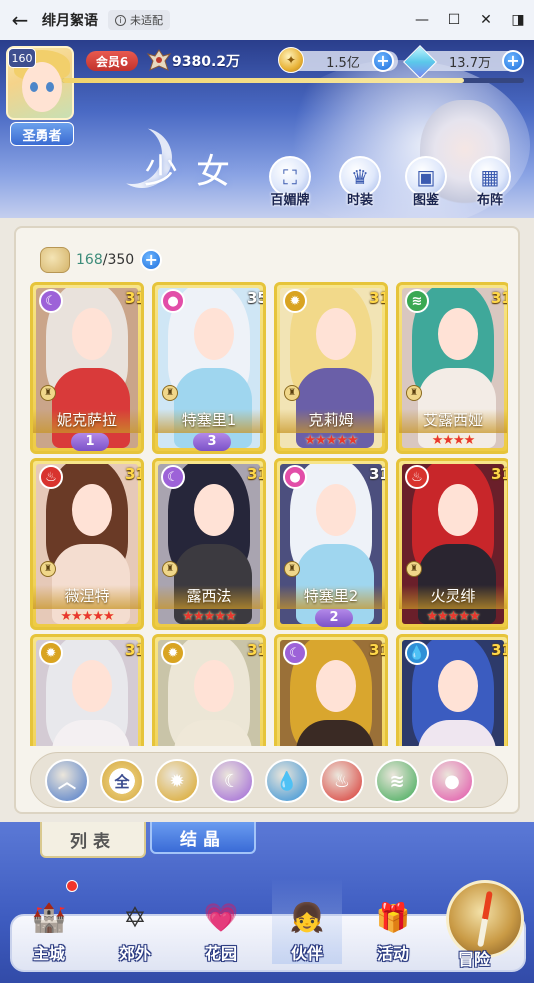 The image size is (534, 983). What do you see at coordinates (87, 544) in the screenshot?
I see `character-card: ♨ 315 ♜ 薇涅特★★★★★` at bounding box center [87, 544].